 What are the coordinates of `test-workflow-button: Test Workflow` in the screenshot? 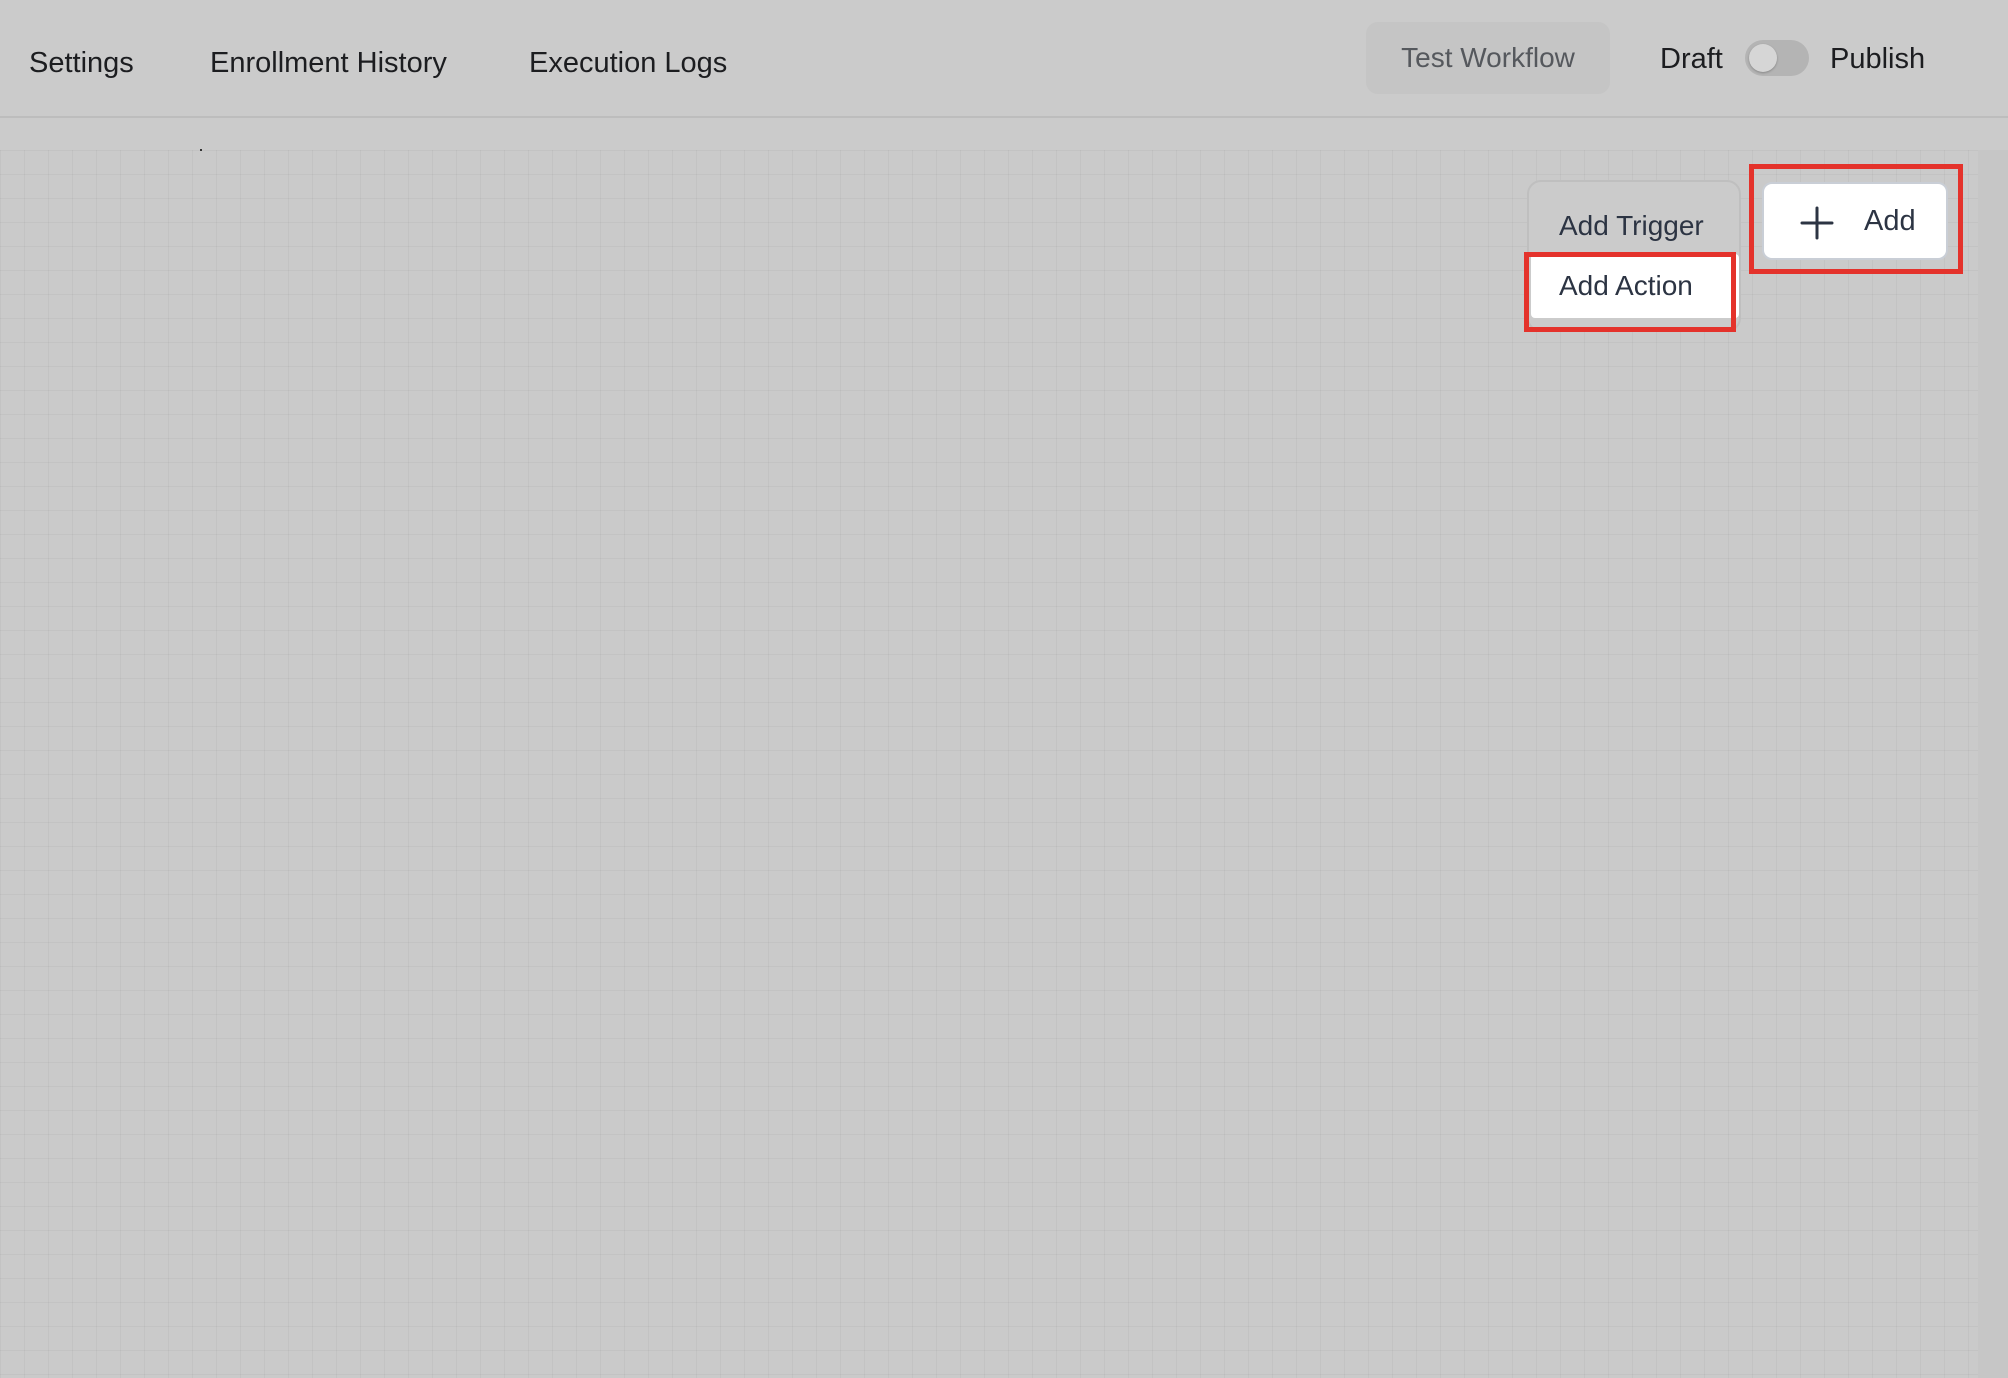 It's located at (1488, 58).